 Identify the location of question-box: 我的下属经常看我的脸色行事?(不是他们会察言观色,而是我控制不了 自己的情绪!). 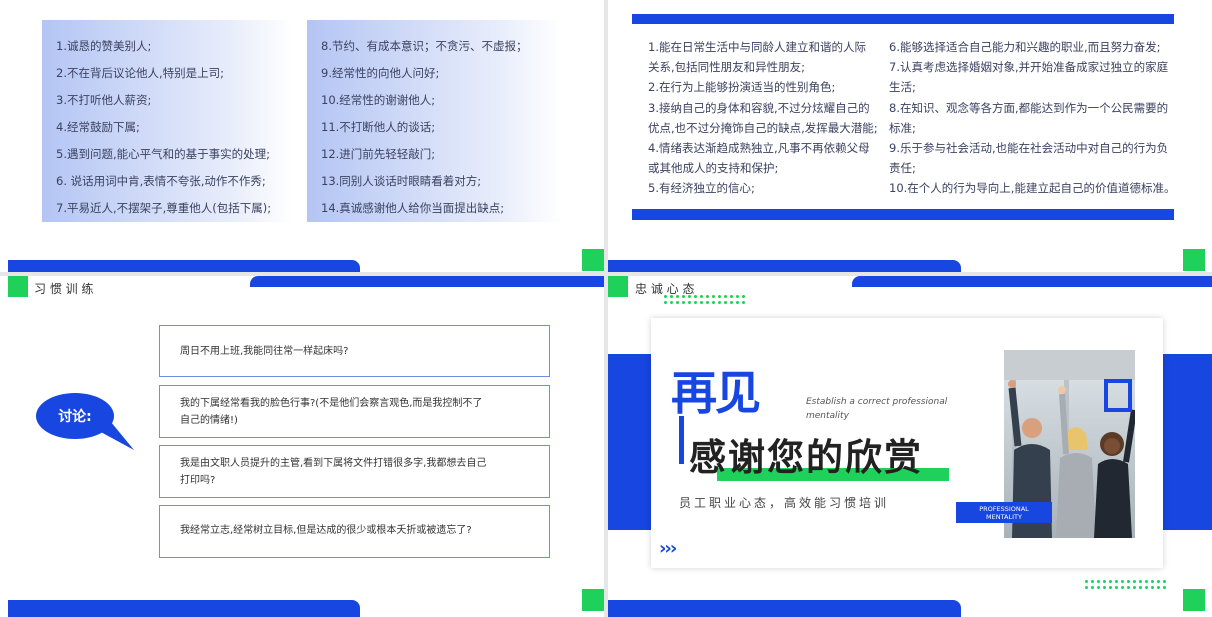
(354, 411).